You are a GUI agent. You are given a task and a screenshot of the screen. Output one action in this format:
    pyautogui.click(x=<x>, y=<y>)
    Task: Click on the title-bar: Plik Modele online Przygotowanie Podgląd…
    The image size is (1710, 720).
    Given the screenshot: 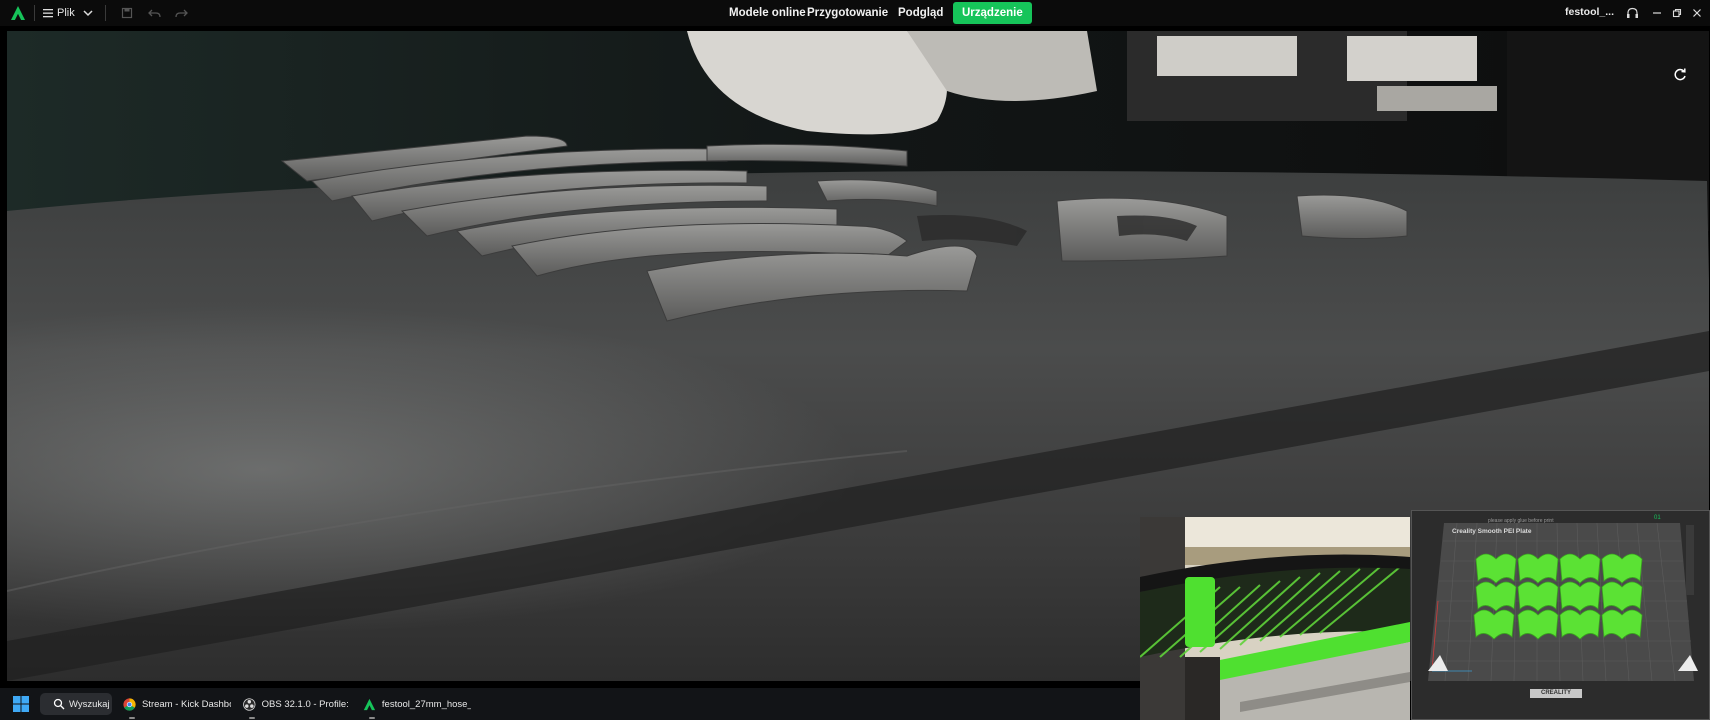 What is the action you would take?
    pyautogui.click(x=855, y=13)
    